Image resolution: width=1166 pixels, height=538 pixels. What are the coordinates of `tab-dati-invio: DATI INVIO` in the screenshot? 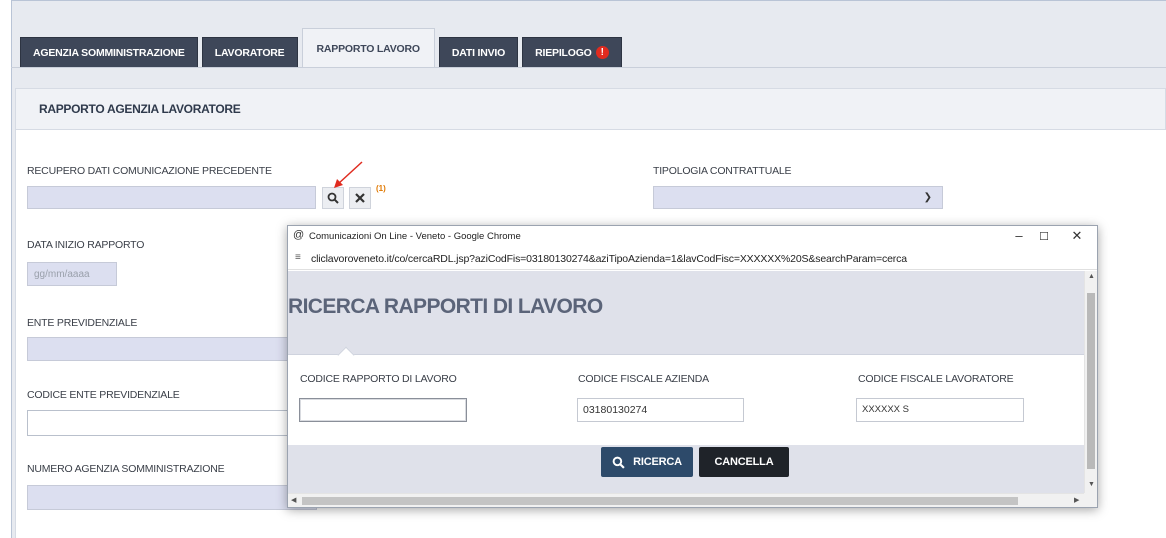 It's located at (478, 52).